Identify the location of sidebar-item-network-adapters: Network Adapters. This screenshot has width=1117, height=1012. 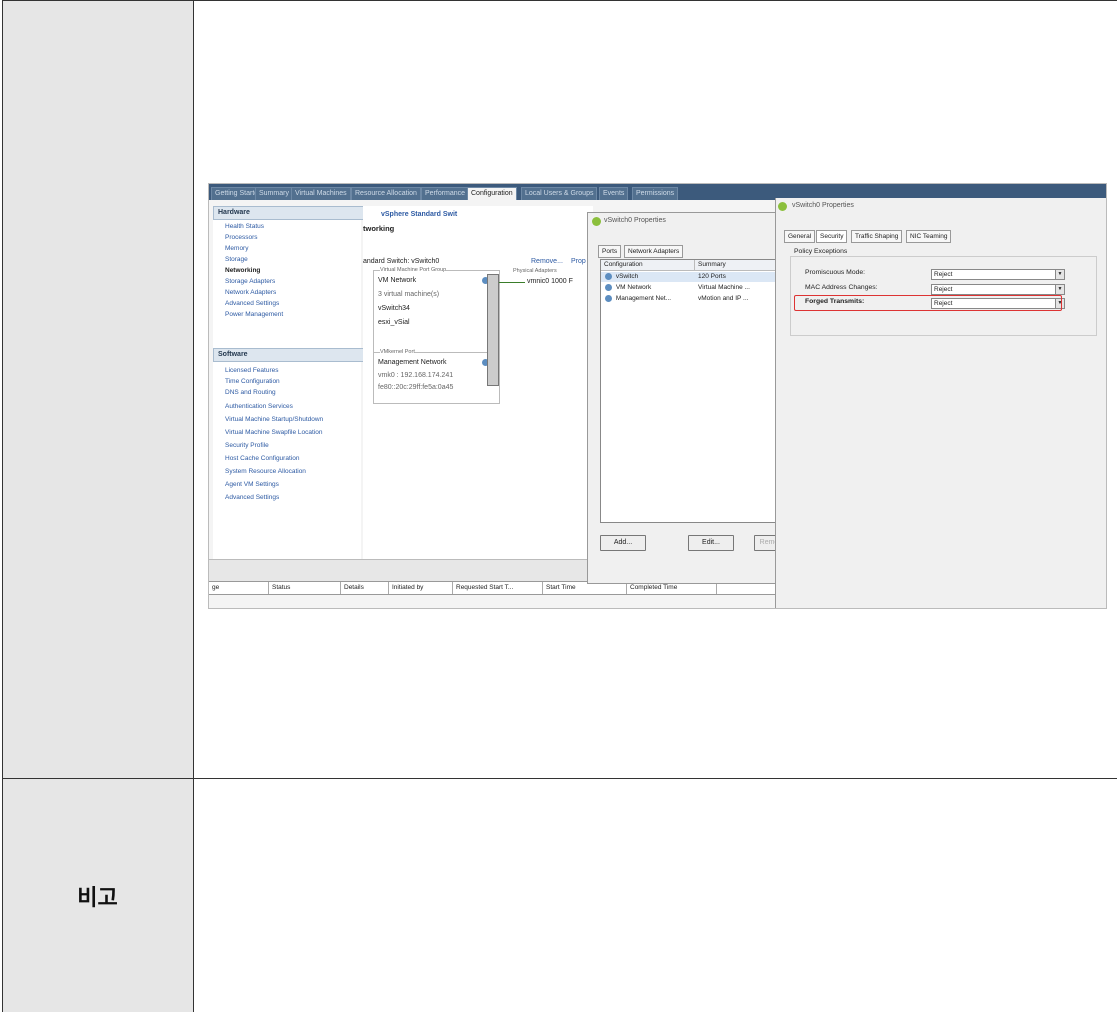
(250, 292).